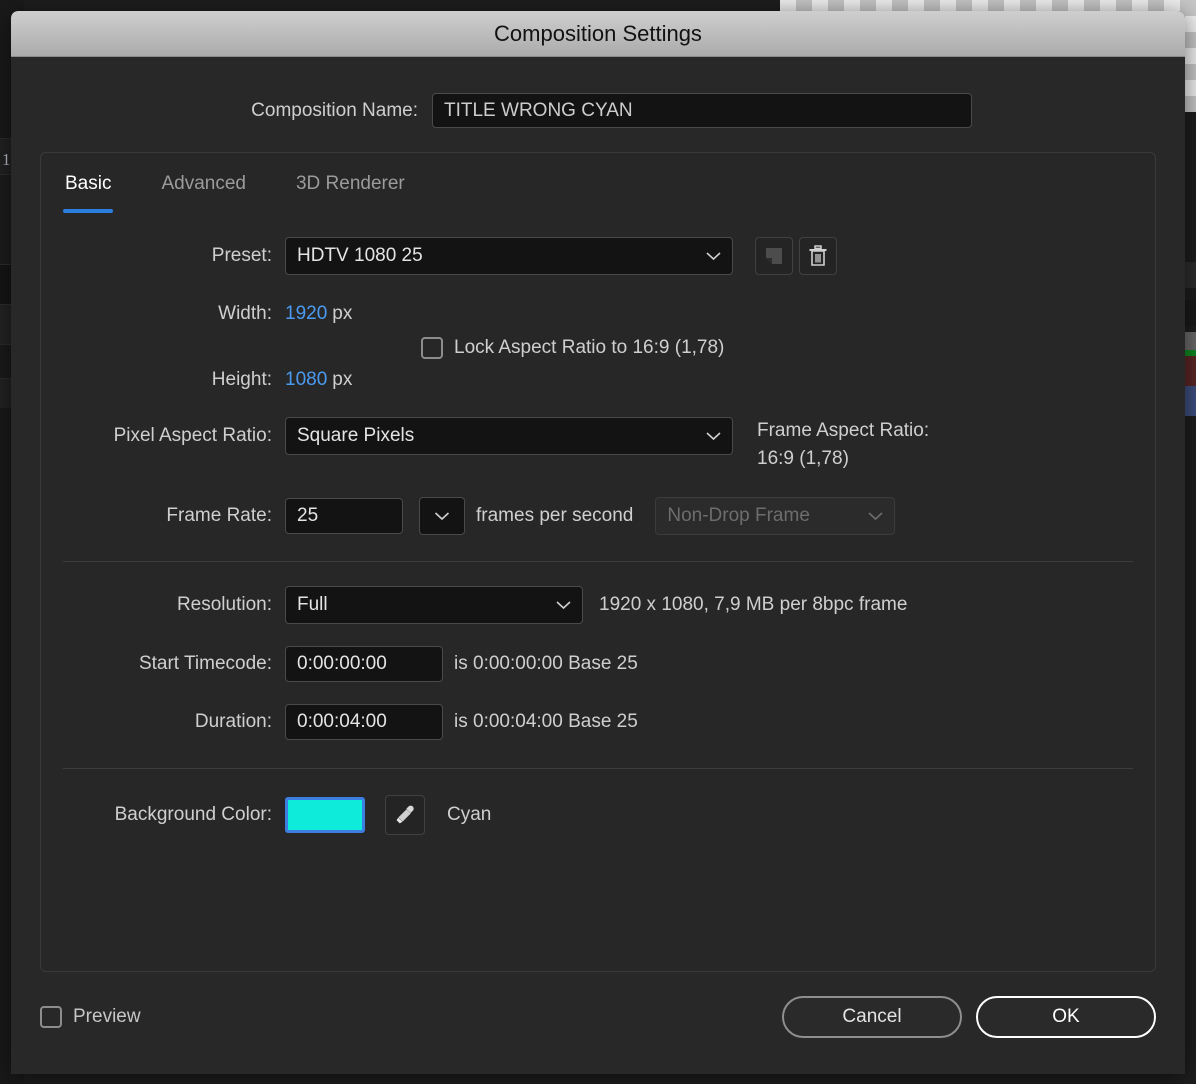 This screenshot has height=1084, width=1196. What do you see at coordinates (364, 664) in the screenshot?
I see `start-timecode-input: 0:00:00:00` at bounding box center [364, 664].